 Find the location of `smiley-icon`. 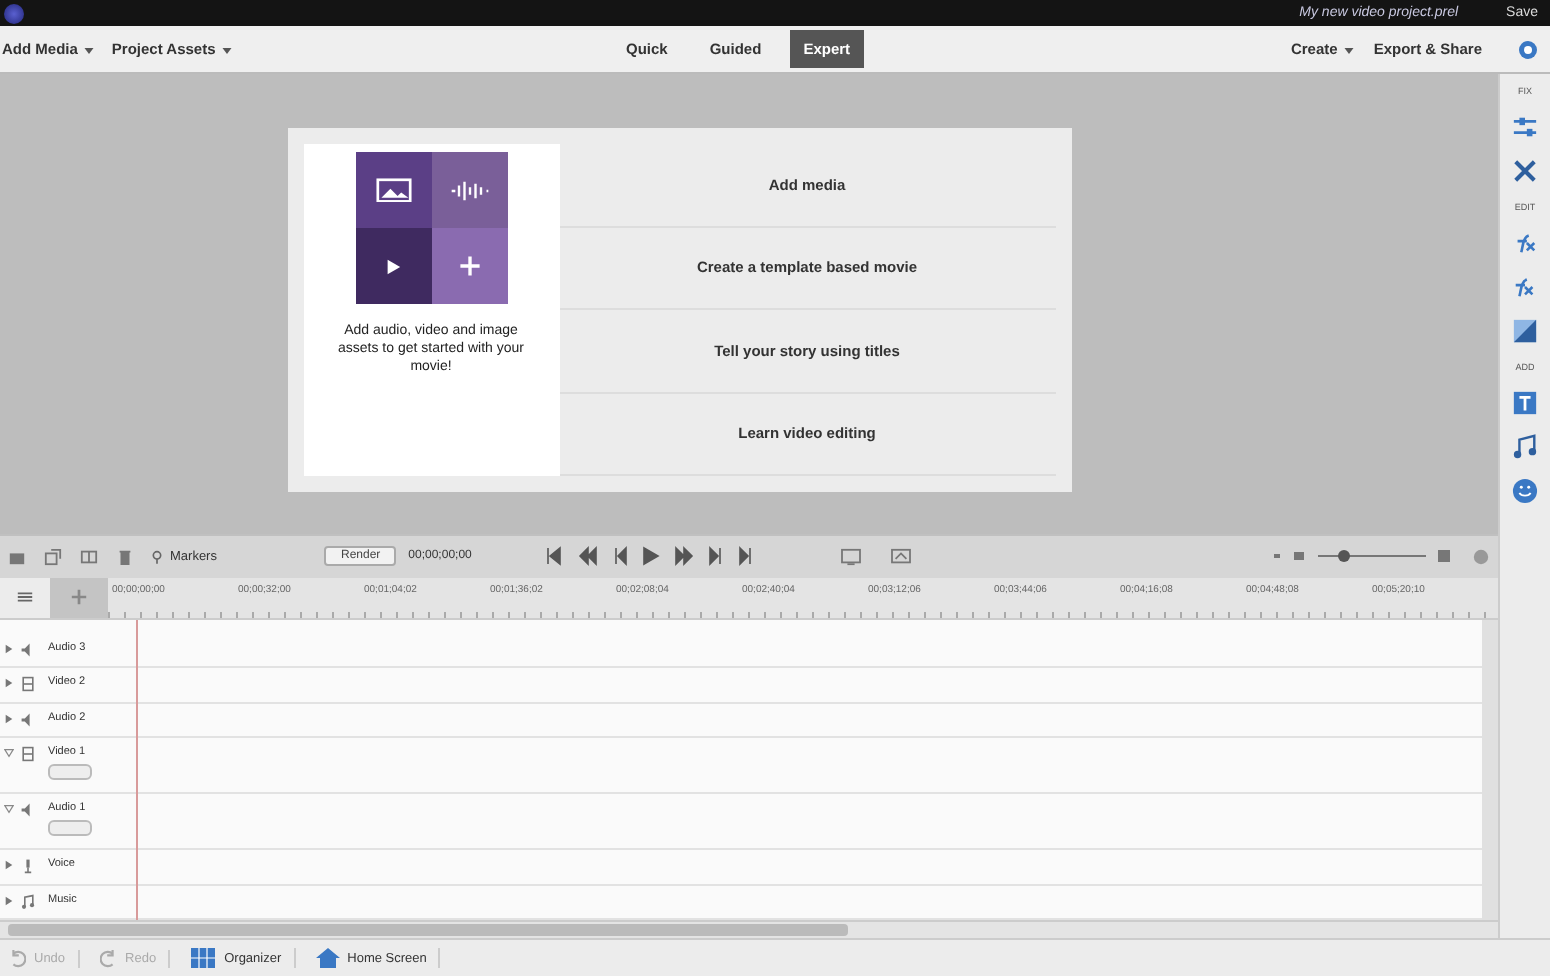

smiley-icon is located at coordinates (1525, 491).